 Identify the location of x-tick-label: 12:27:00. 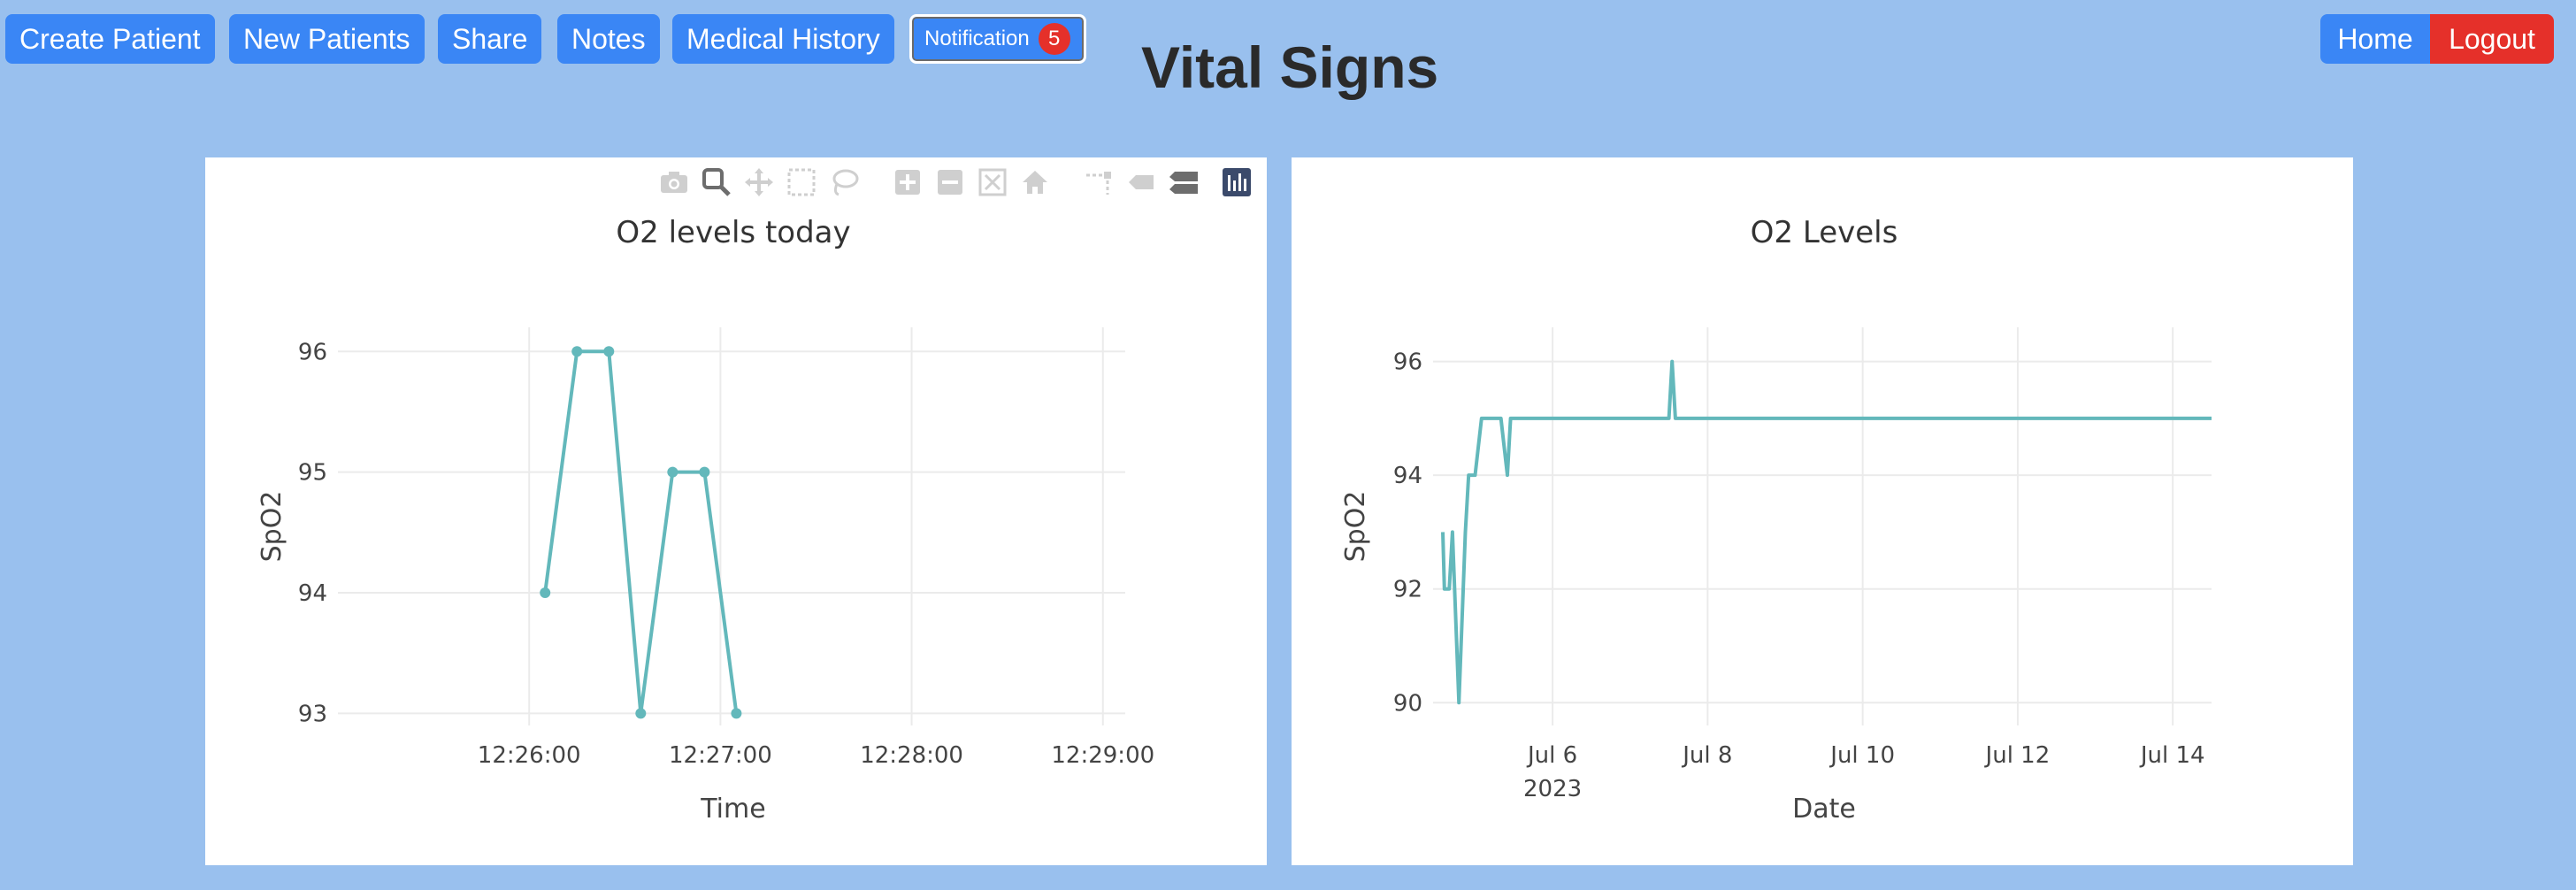
(720, 755).